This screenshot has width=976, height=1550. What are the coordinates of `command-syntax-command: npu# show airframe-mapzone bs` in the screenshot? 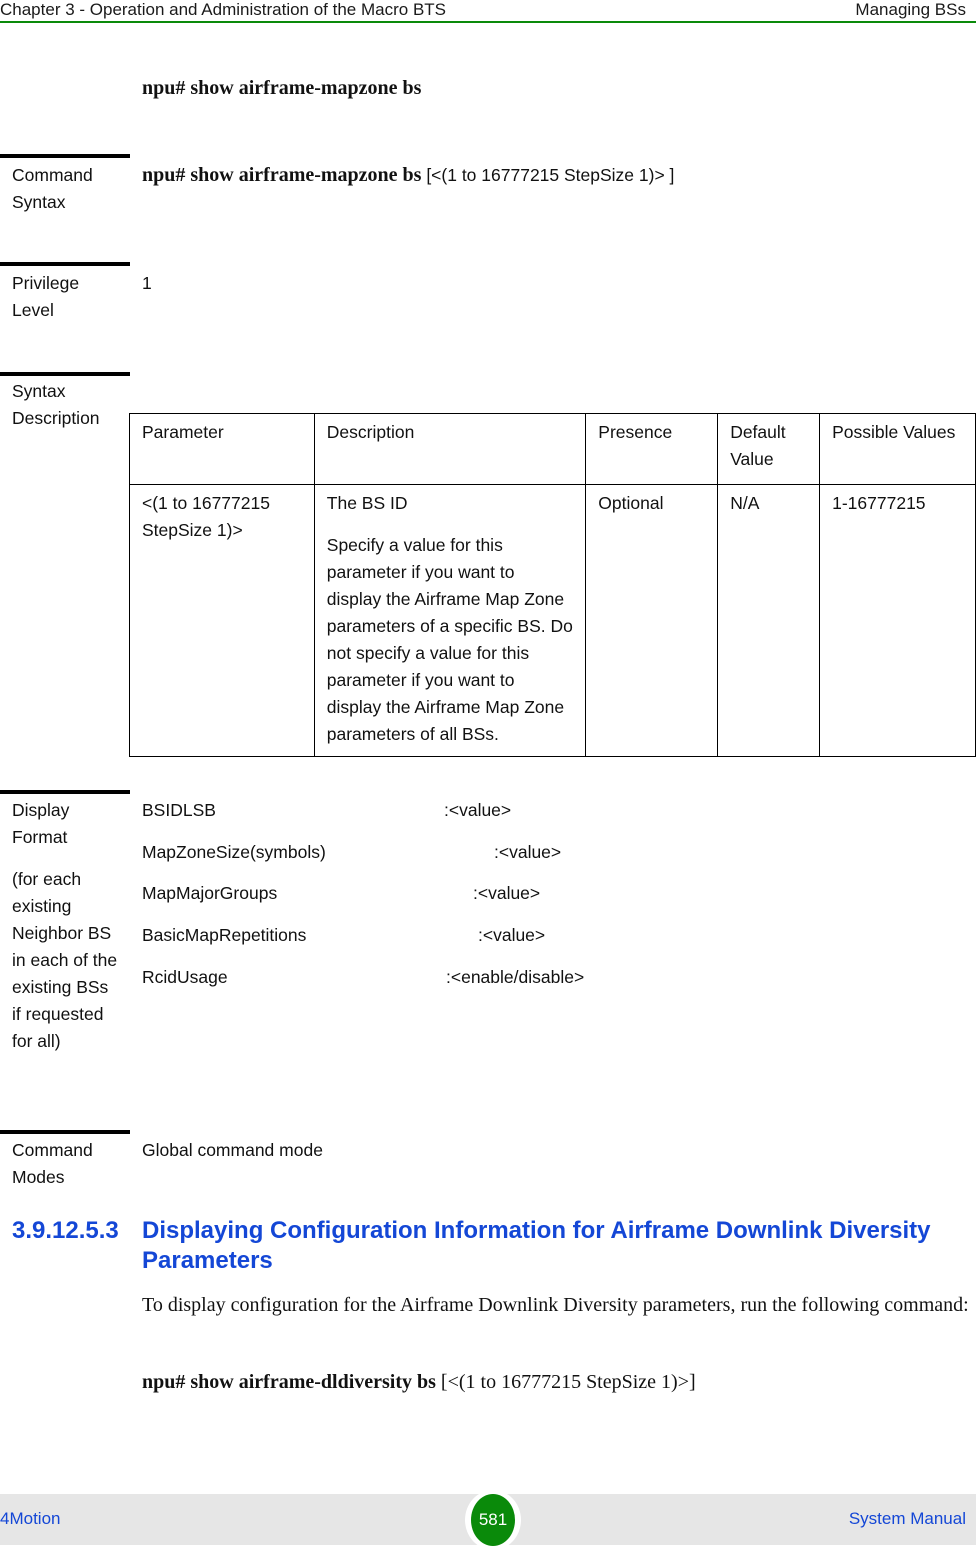 It's located at (282, 175).